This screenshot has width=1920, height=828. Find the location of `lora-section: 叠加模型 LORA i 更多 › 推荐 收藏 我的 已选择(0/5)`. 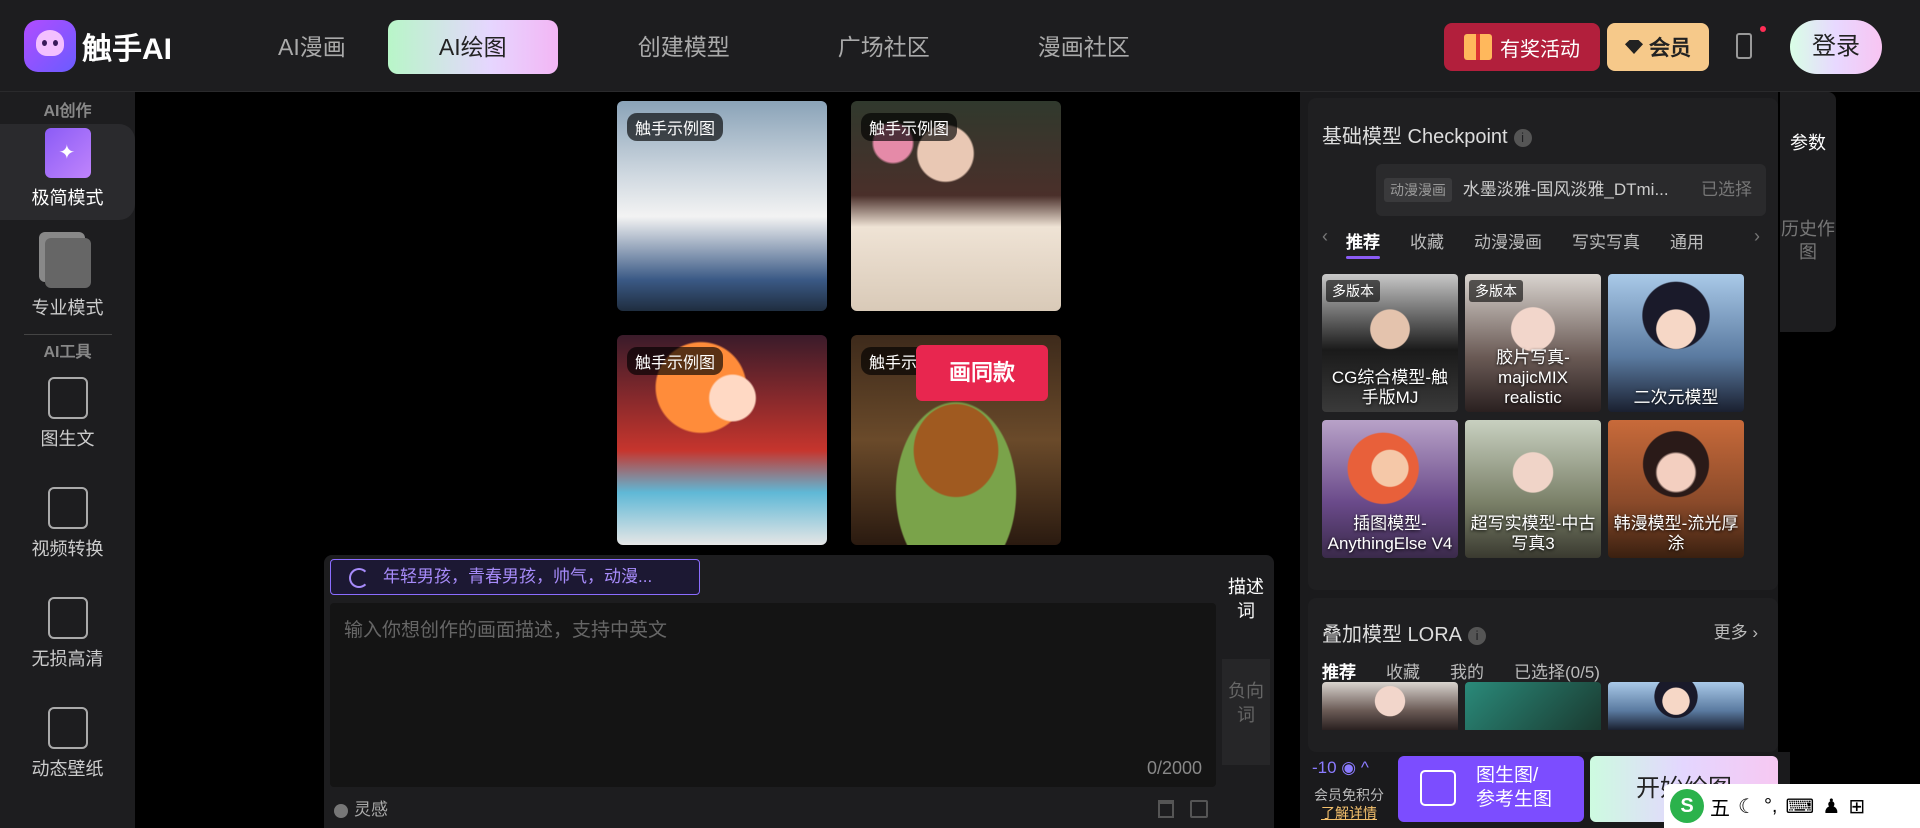

lora-section: 叠加模型 LORA i 更多 › 推荐 收藏 我的 已选择(0/5) is located at coordinates (1543, 675).